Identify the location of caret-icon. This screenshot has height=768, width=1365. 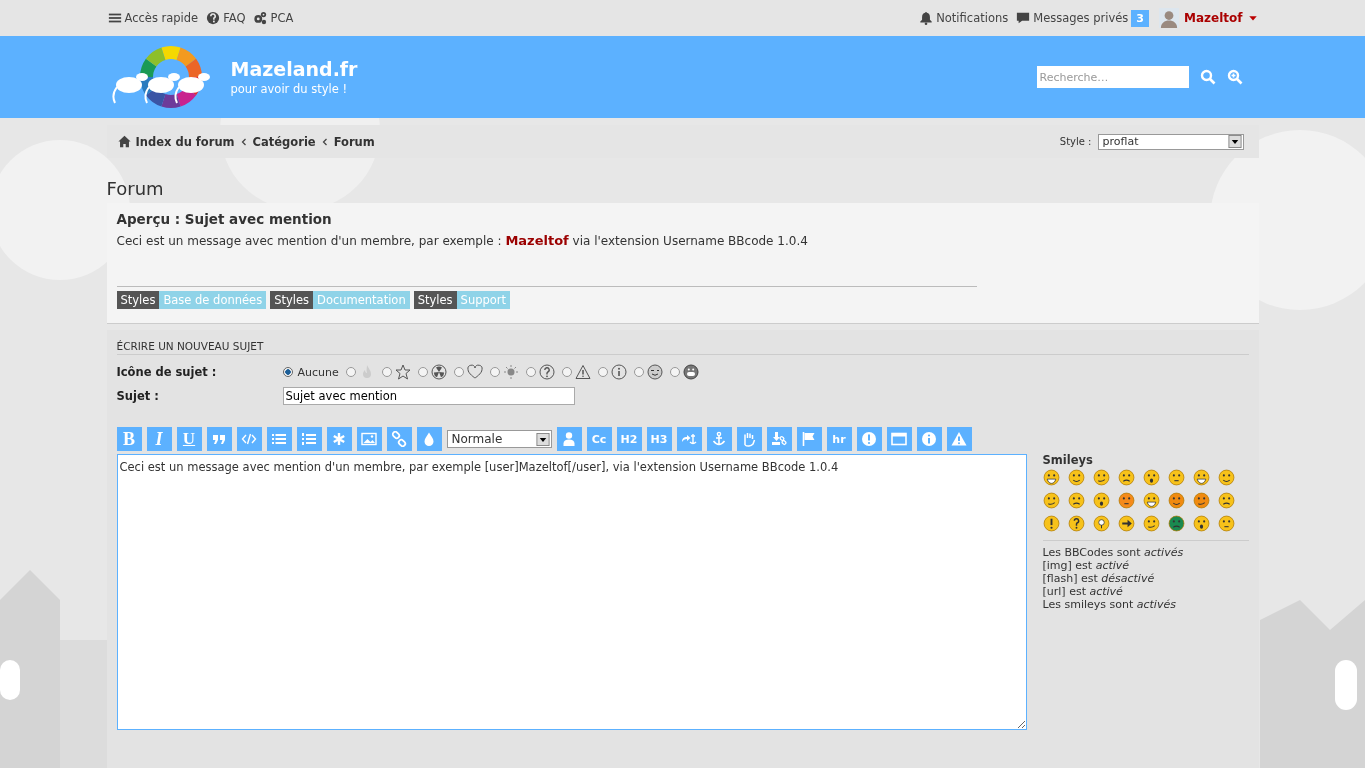
(1252, 18).